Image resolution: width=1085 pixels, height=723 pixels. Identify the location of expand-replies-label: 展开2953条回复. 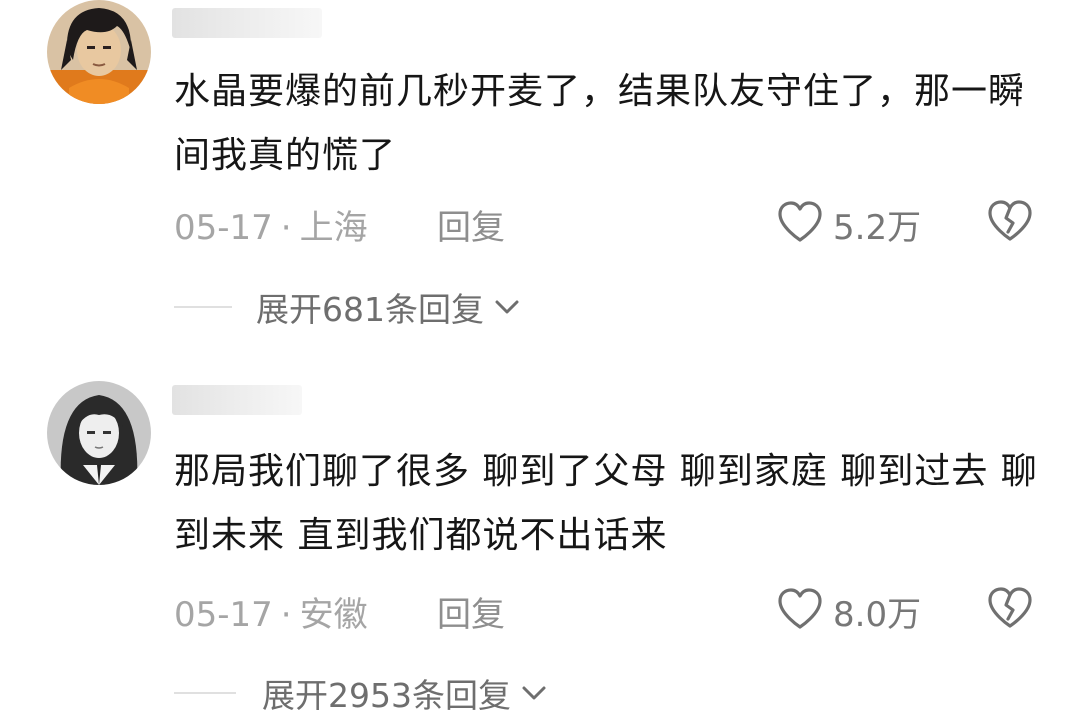
(386, 695).